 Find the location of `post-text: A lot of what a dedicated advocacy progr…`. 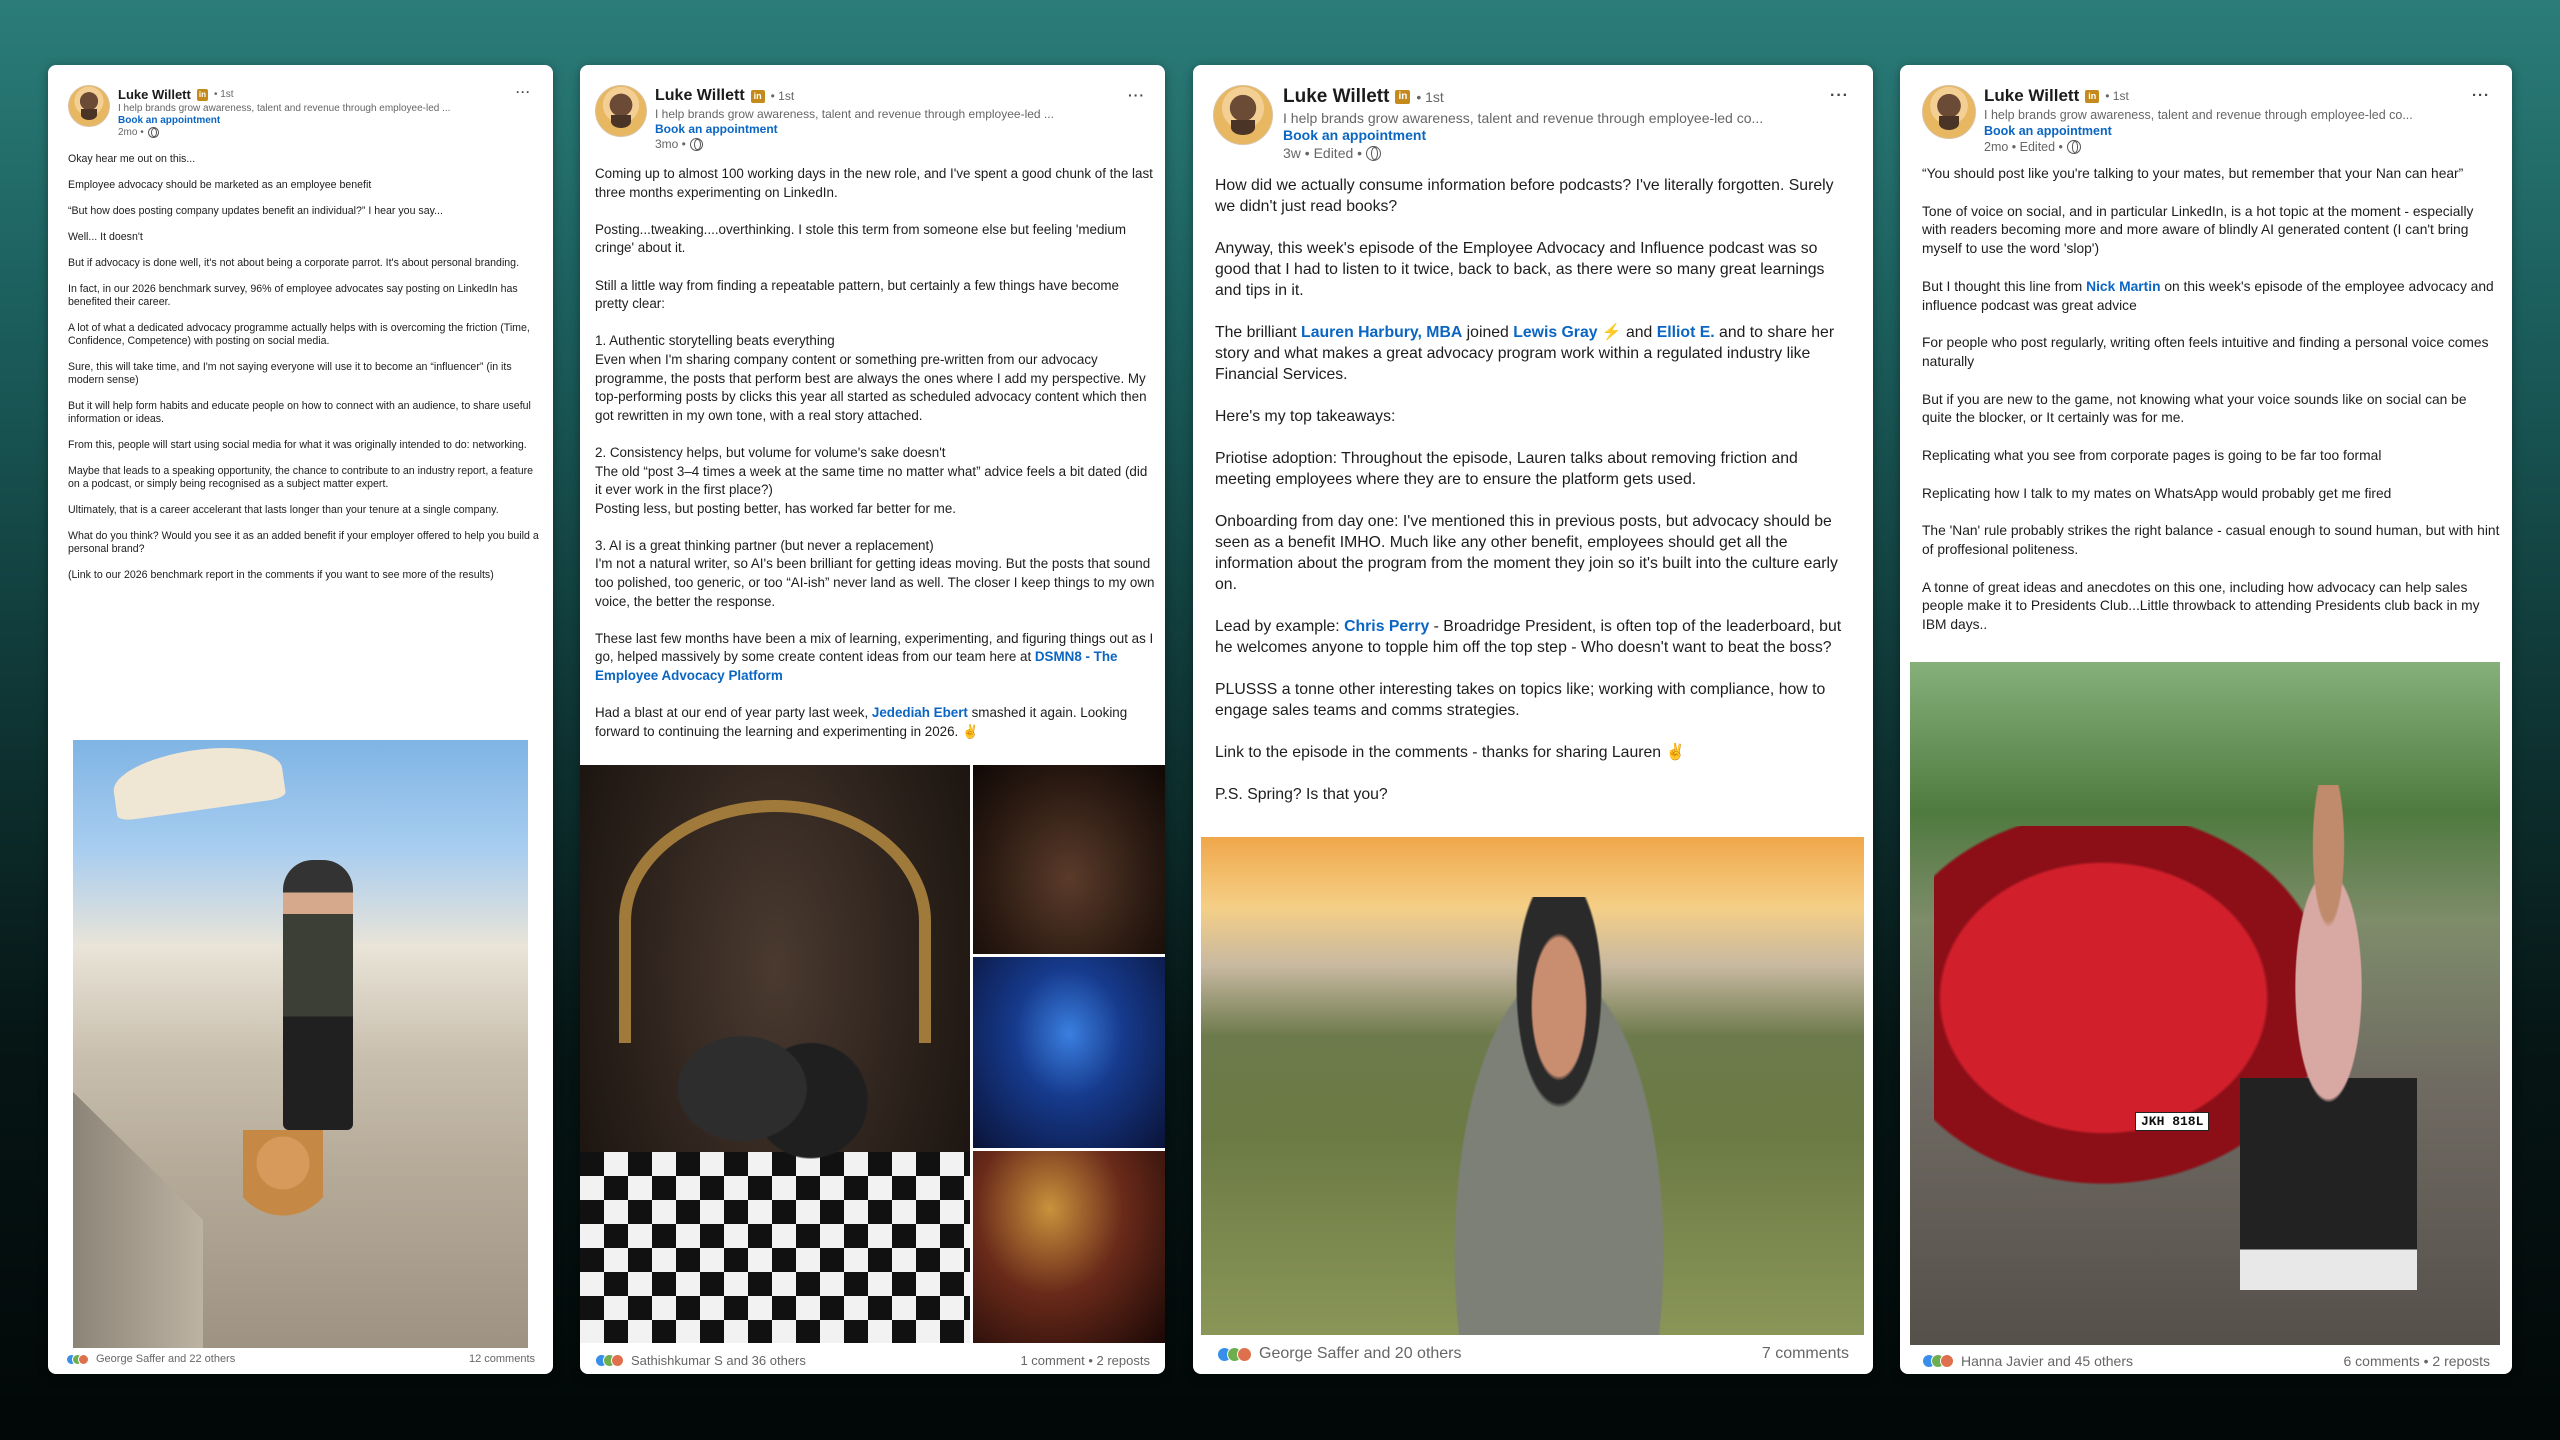

post-text: A lot of what a dedicated advocacy progr… is located at coordinates (299, 334).